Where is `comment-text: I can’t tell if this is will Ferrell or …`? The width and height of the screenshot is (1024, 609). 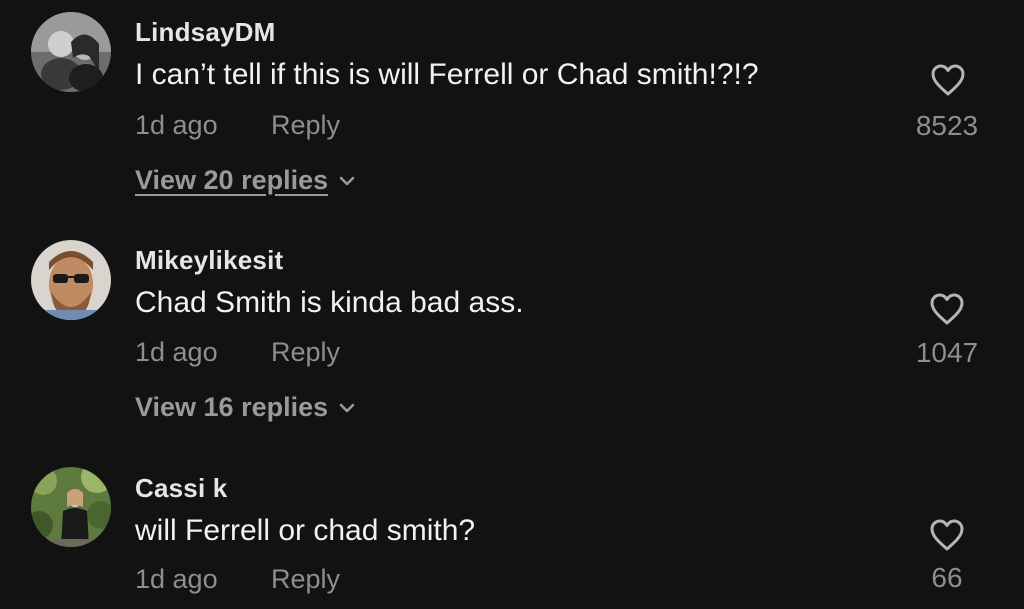 comment-text: I can’t tell if this is will Ferrell or … is located at coordinates (447, 74).